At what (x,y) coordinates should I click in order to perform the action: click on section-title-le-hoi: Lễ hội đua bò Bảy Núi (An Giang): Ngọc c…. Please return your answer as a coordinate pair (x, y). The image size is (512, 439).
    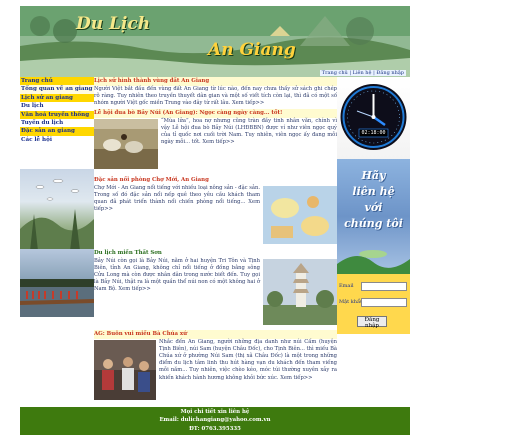
    Looking at the image, I should click on (215, 113).